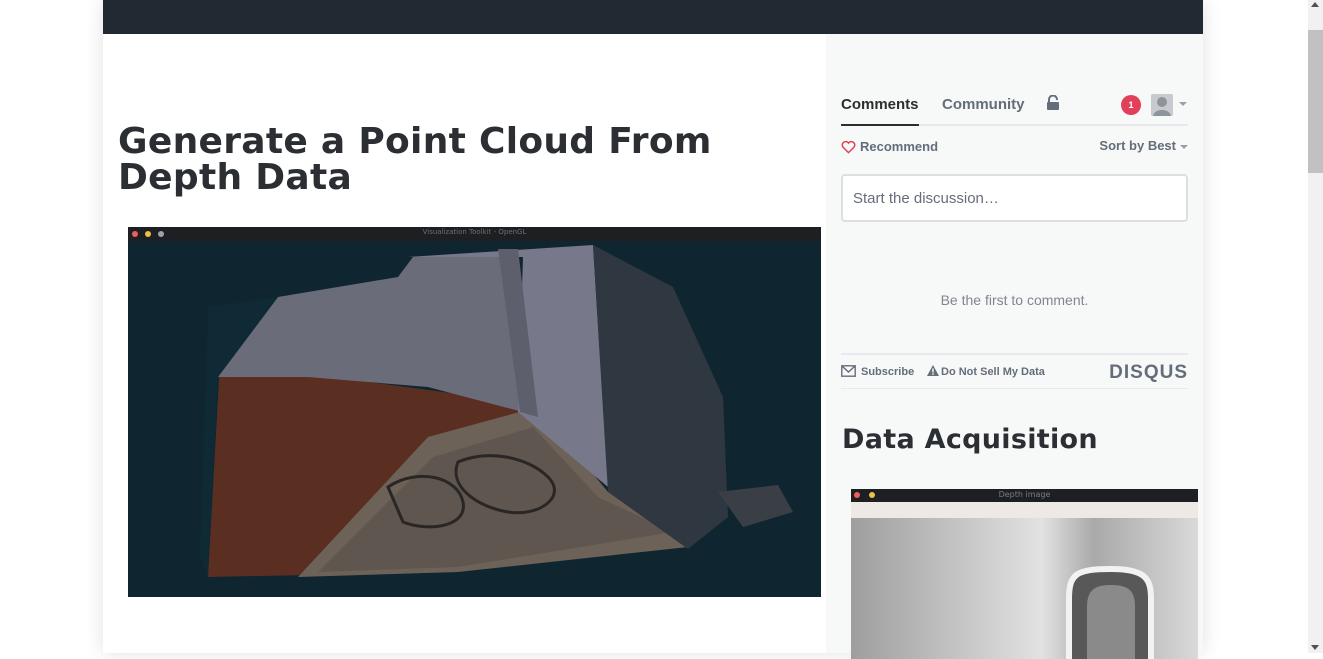 The height and width of the screenshot is (659, 1323). Describe the element at coordinates (993, 372) in the screenshot. I see `do-not-sell-link: Do Not Sell My Data` at that location.